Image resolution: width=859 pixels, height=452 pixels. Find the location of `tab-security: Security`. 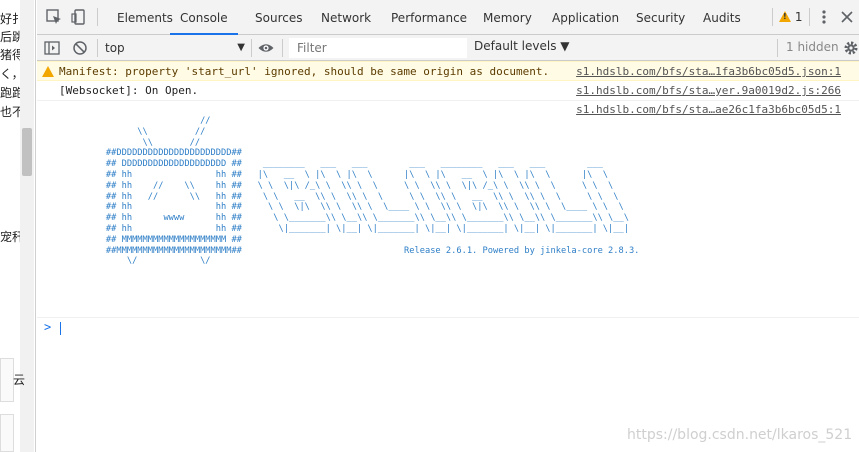

tab-security: Security is located at coordinates (660, 17).